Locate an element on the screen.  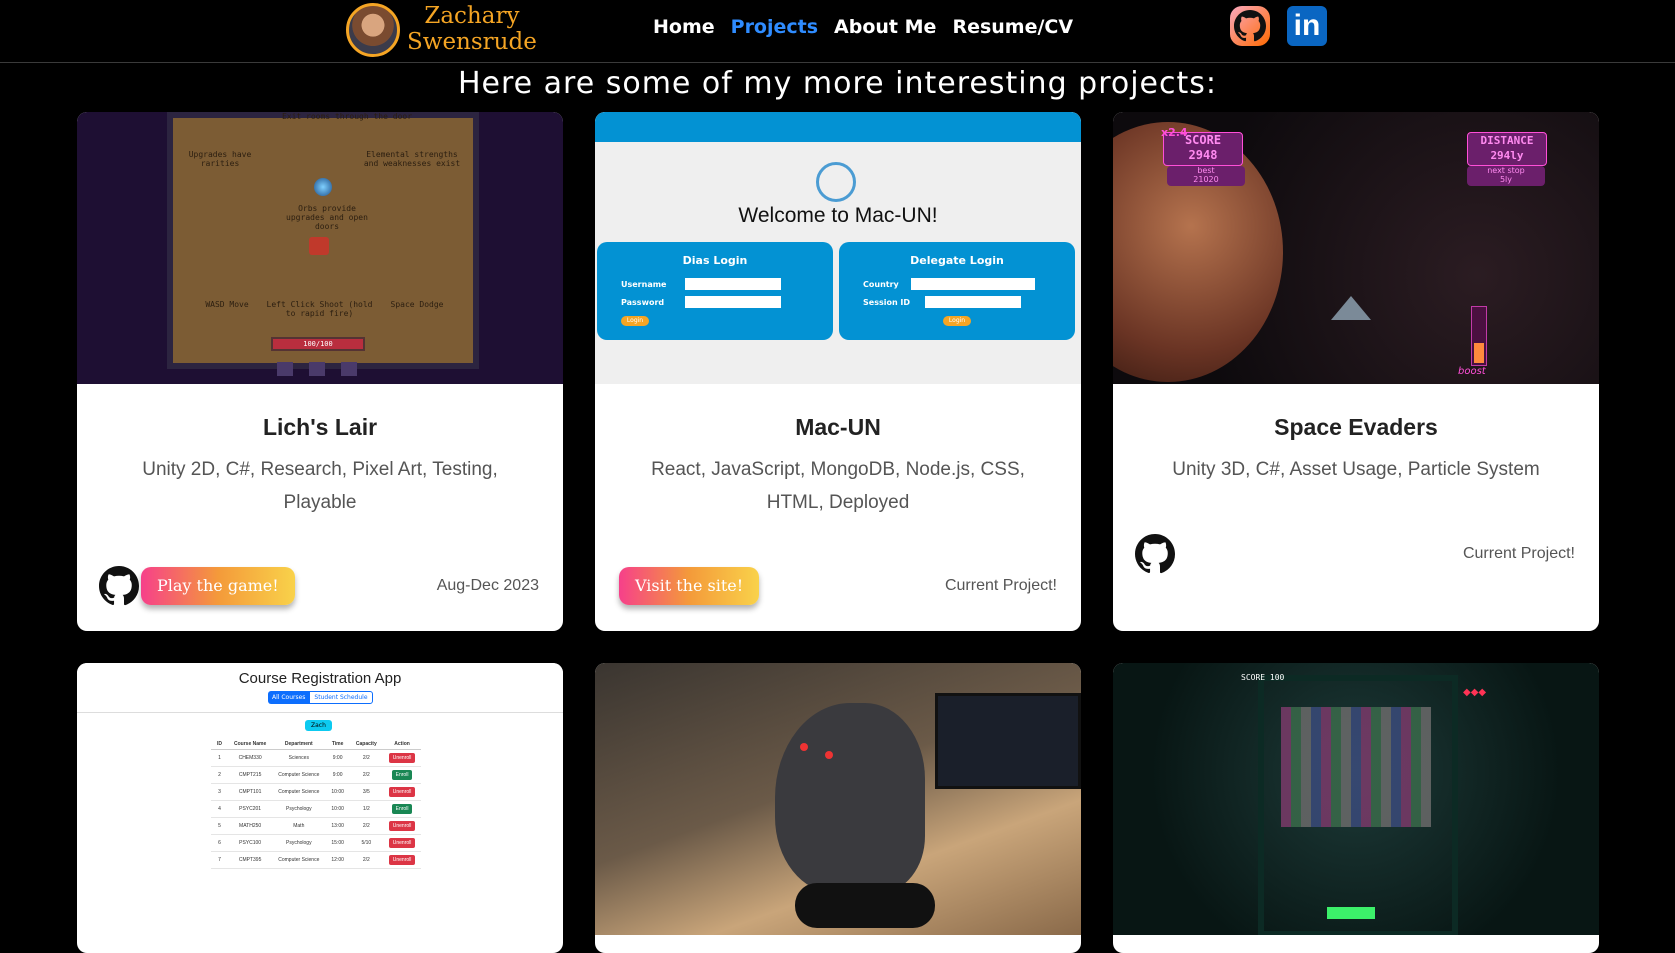
brick-grid is located at coordinates (1356, 767).